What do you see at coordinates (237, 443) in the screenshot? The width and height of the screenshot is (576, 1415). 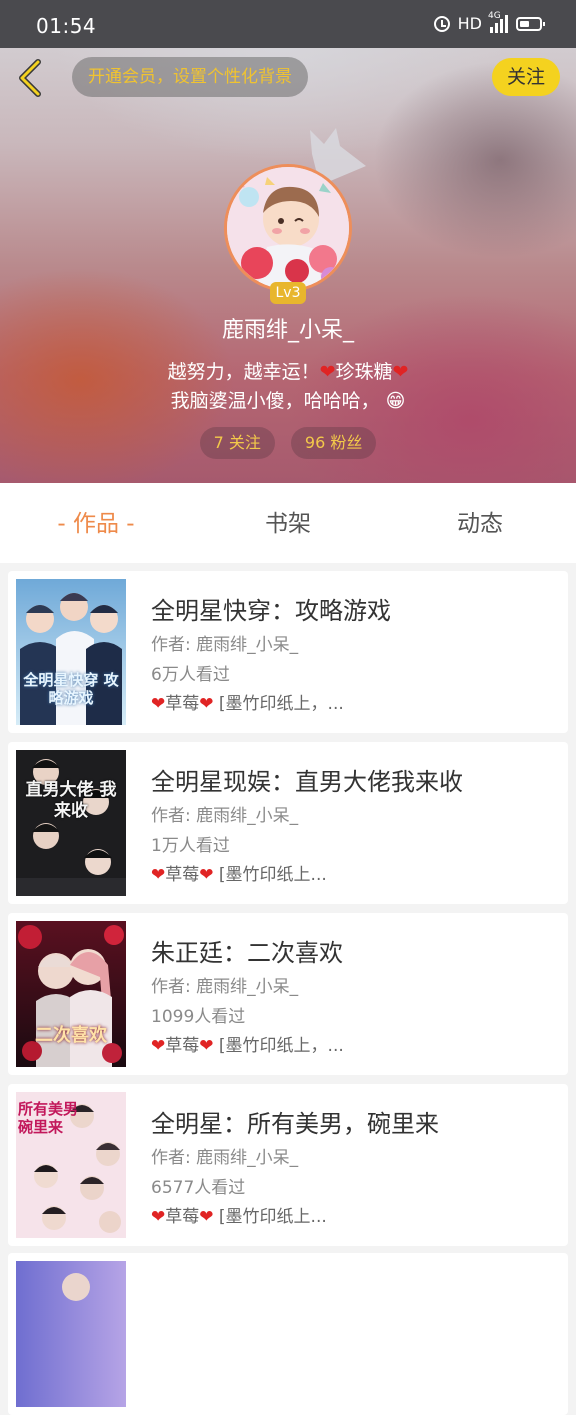 I see `following-count: 7 关注` at bounding box center [237, 443].